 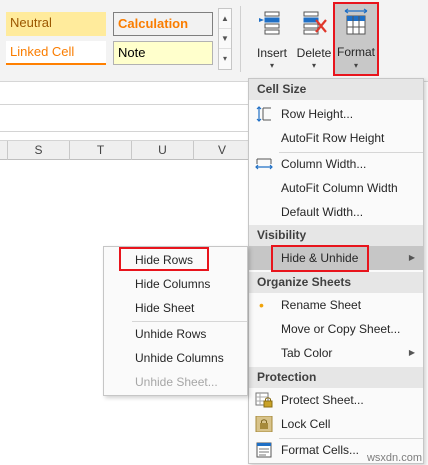 What do you see at coordinates (163, 53) in the screenshot?
I see `cell-style-note: Note` at bounding box center [163, 53].